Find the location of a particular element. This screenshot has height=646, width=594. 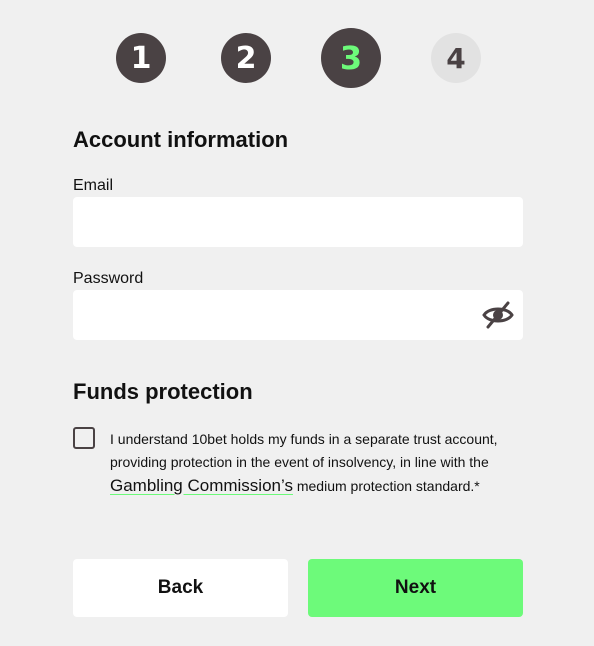

step-1-number: 1 is located at coordinates (141, 58).